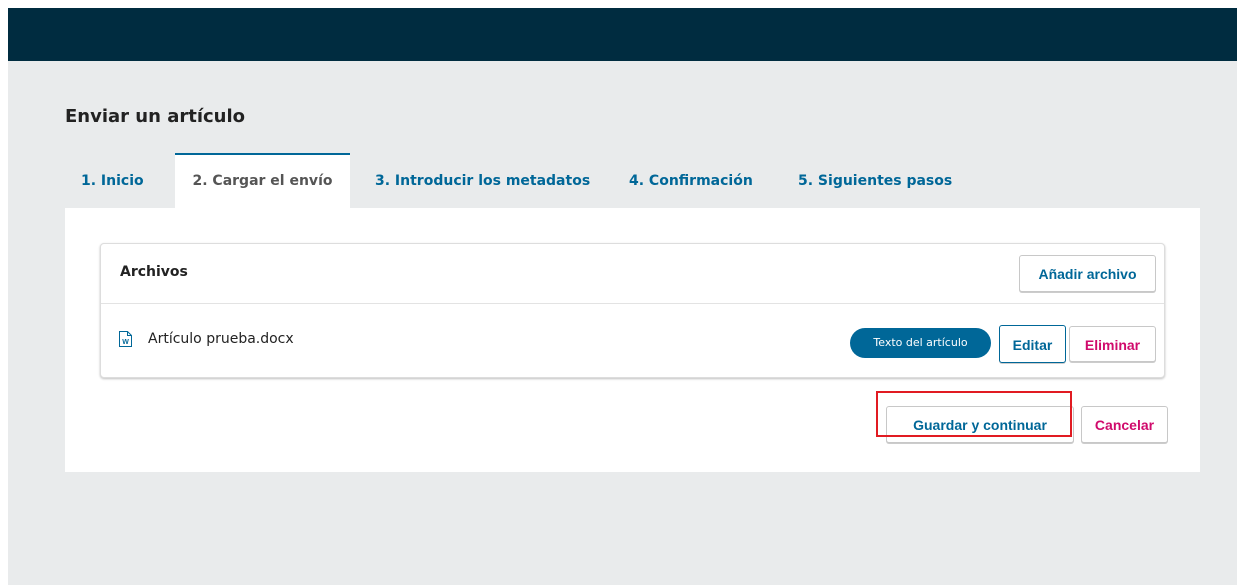 This screenshot has width=1237, height=585. Describe the element at coordinates (155, 116) in the screenshot. I see `page-title: Enviar un artículo` at that location.